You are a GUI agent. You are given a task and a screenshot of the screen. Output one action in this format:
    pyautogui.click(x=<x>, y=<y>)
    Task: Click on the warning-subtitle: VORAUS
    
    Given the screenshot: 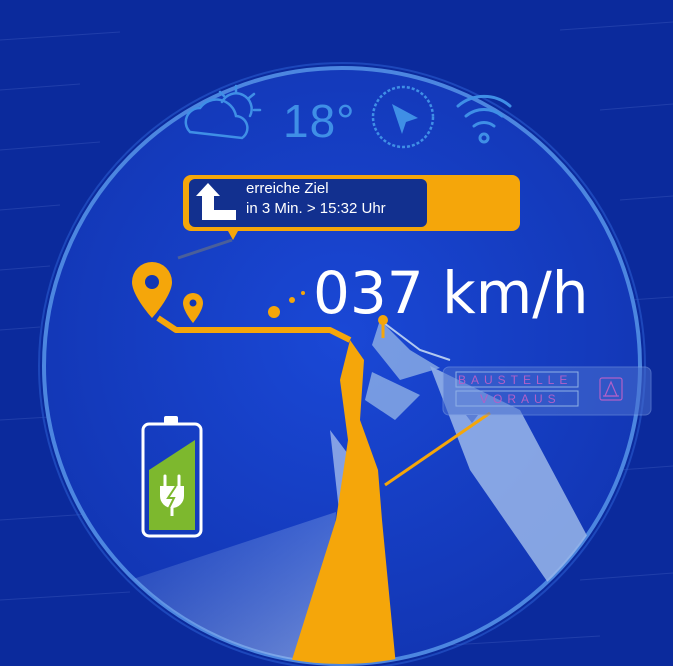 What is the action you would take?
    pyautogui.click(x=520, y=399)
    